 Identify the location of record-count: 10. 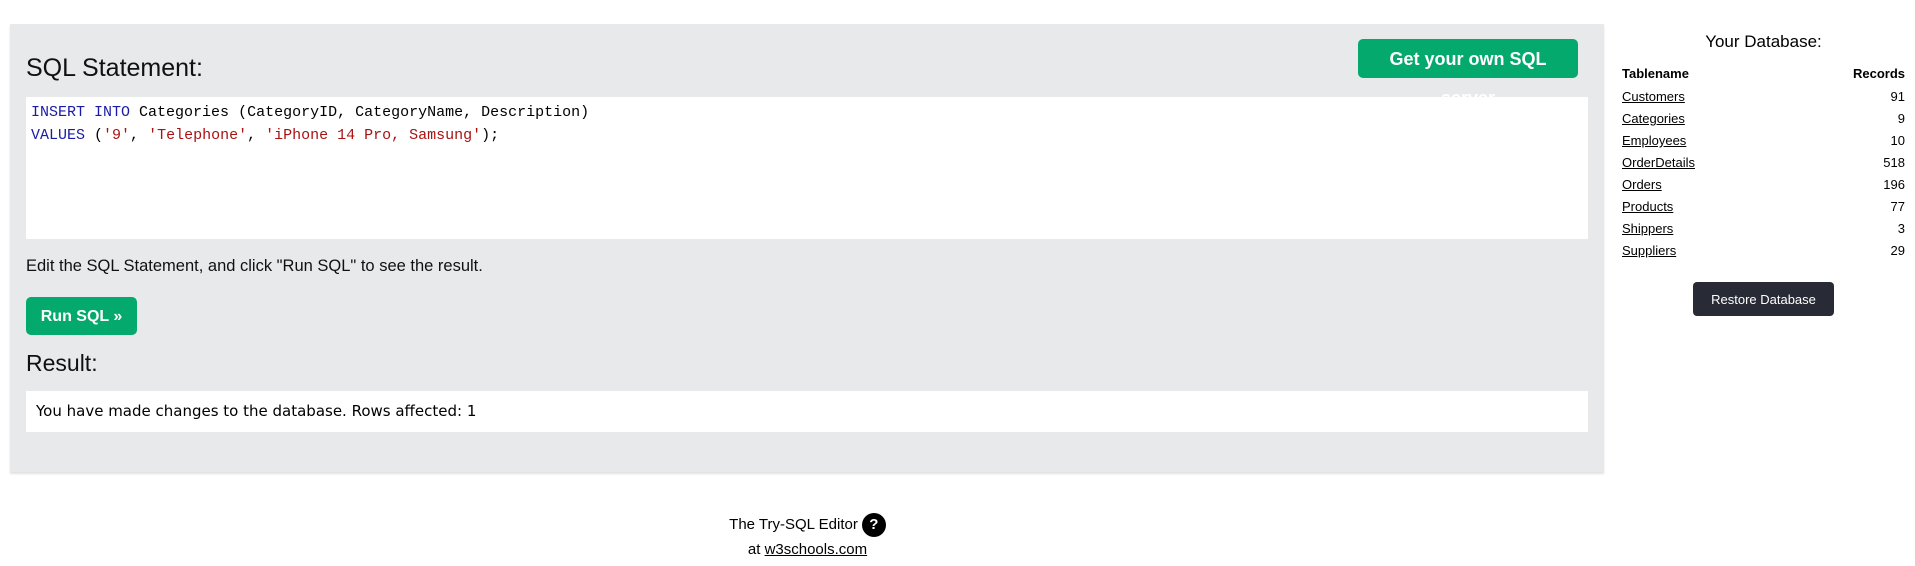
(1897, 140).